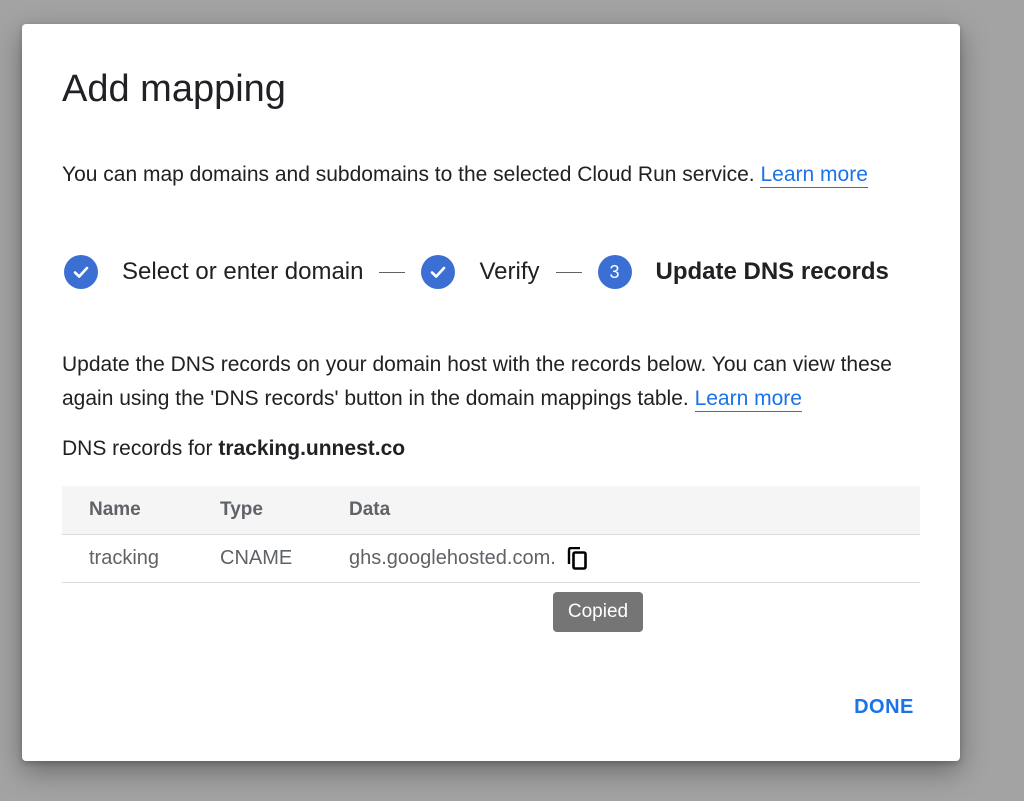 Image resolution: width=1024 pixels, height=801 pixels. Describe the element at coordinates (312, 448) in the screenshot. I see `records-domain: tracking.unnest.co` at that location.